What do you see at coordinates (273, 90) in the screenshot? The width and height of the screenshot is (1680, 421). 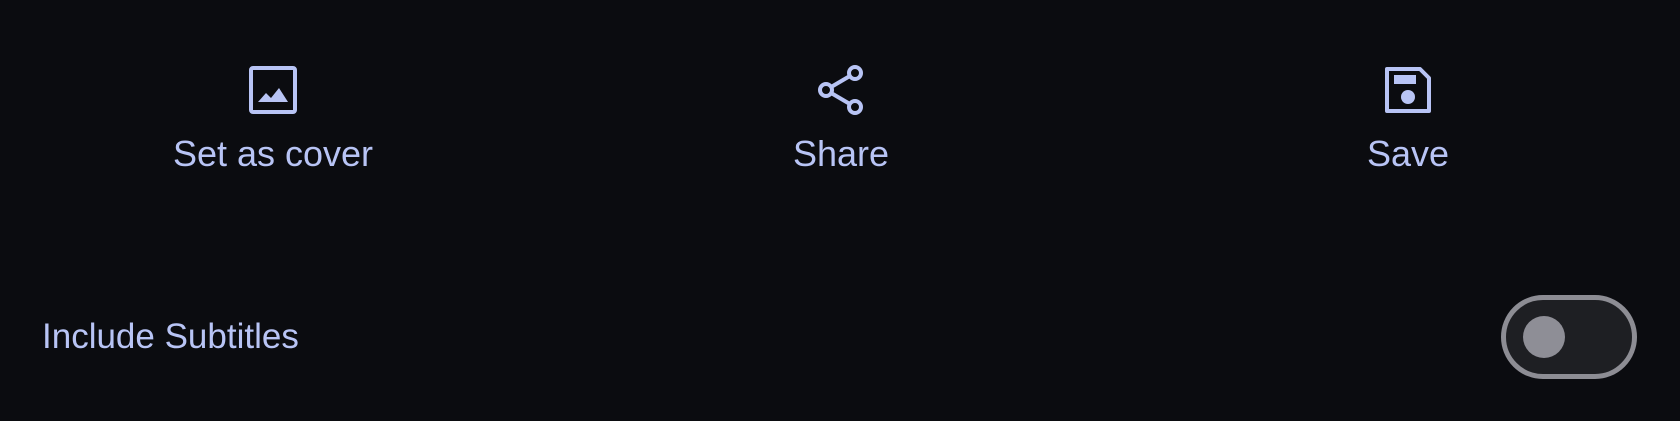 I see `image-icon` at bounding box center [273, 90].